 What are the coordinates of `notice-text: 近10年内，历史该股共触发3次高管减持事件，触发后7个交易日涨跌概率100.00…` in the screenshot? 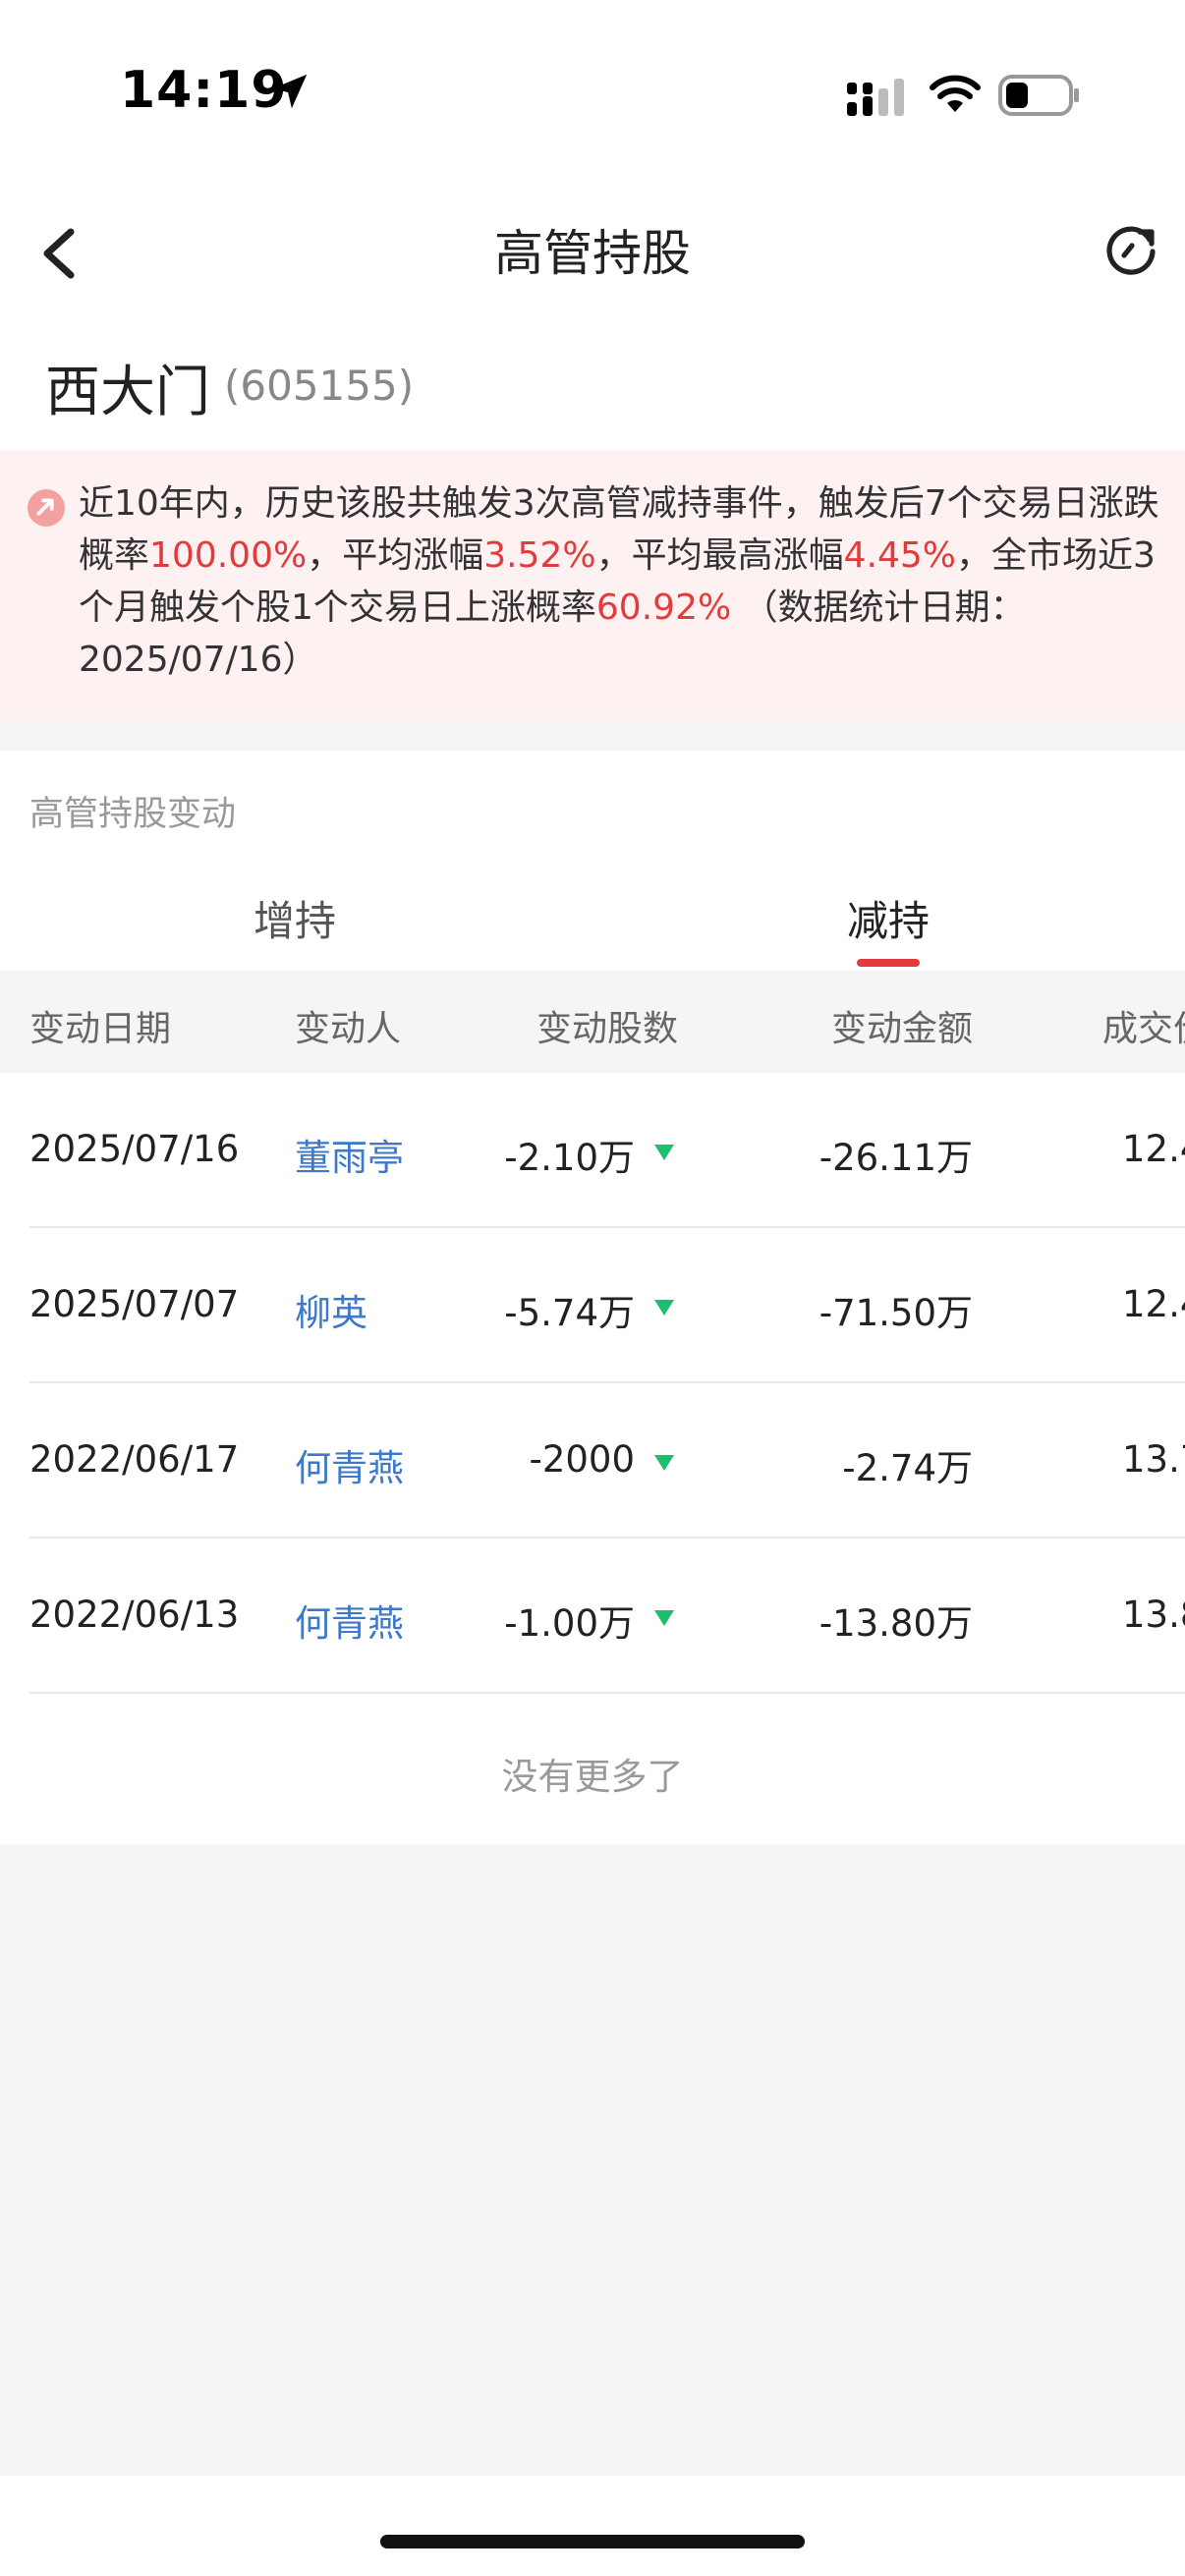 It's located at (619, 581).